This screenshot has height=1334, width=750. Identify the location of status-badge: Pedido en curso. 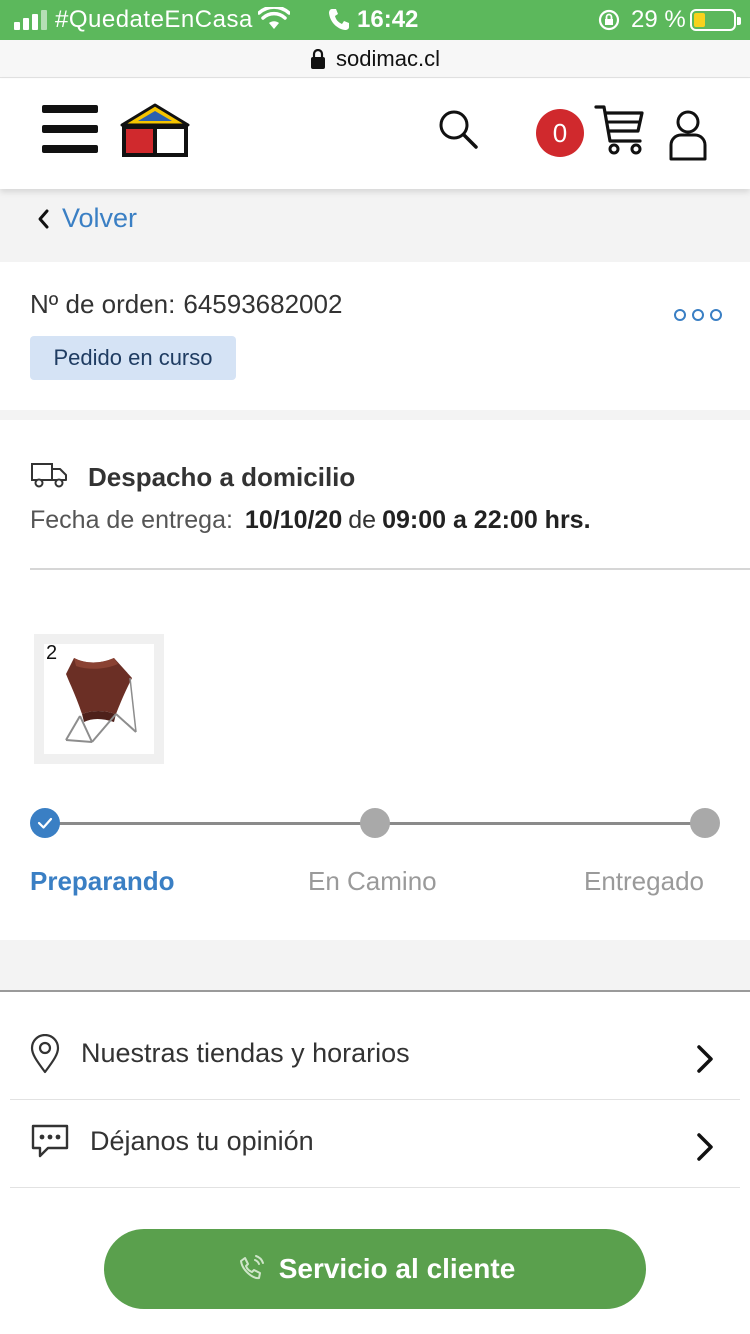
(133, 358).